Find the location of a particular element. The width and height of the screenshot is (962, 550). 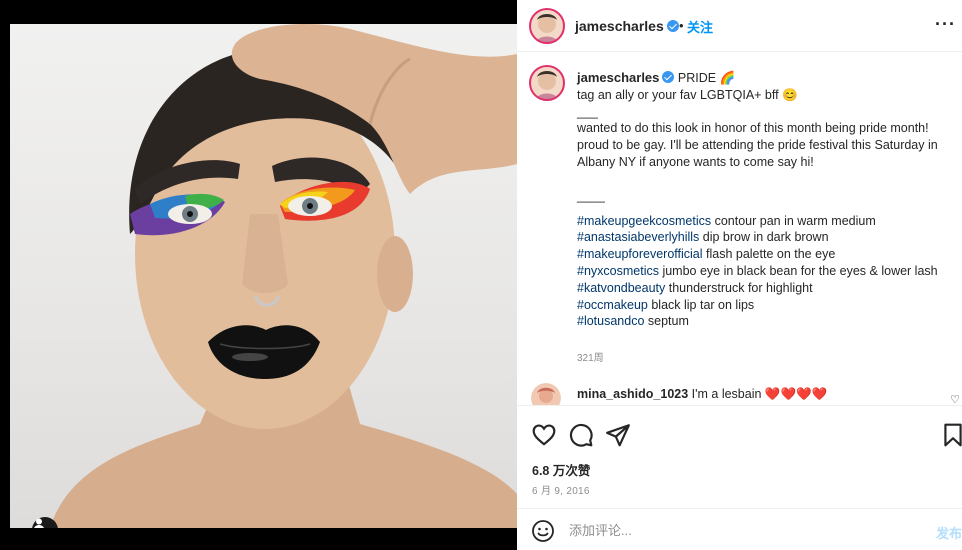

hashtag-link: #lotusandco is located at coordinates (610, 321).